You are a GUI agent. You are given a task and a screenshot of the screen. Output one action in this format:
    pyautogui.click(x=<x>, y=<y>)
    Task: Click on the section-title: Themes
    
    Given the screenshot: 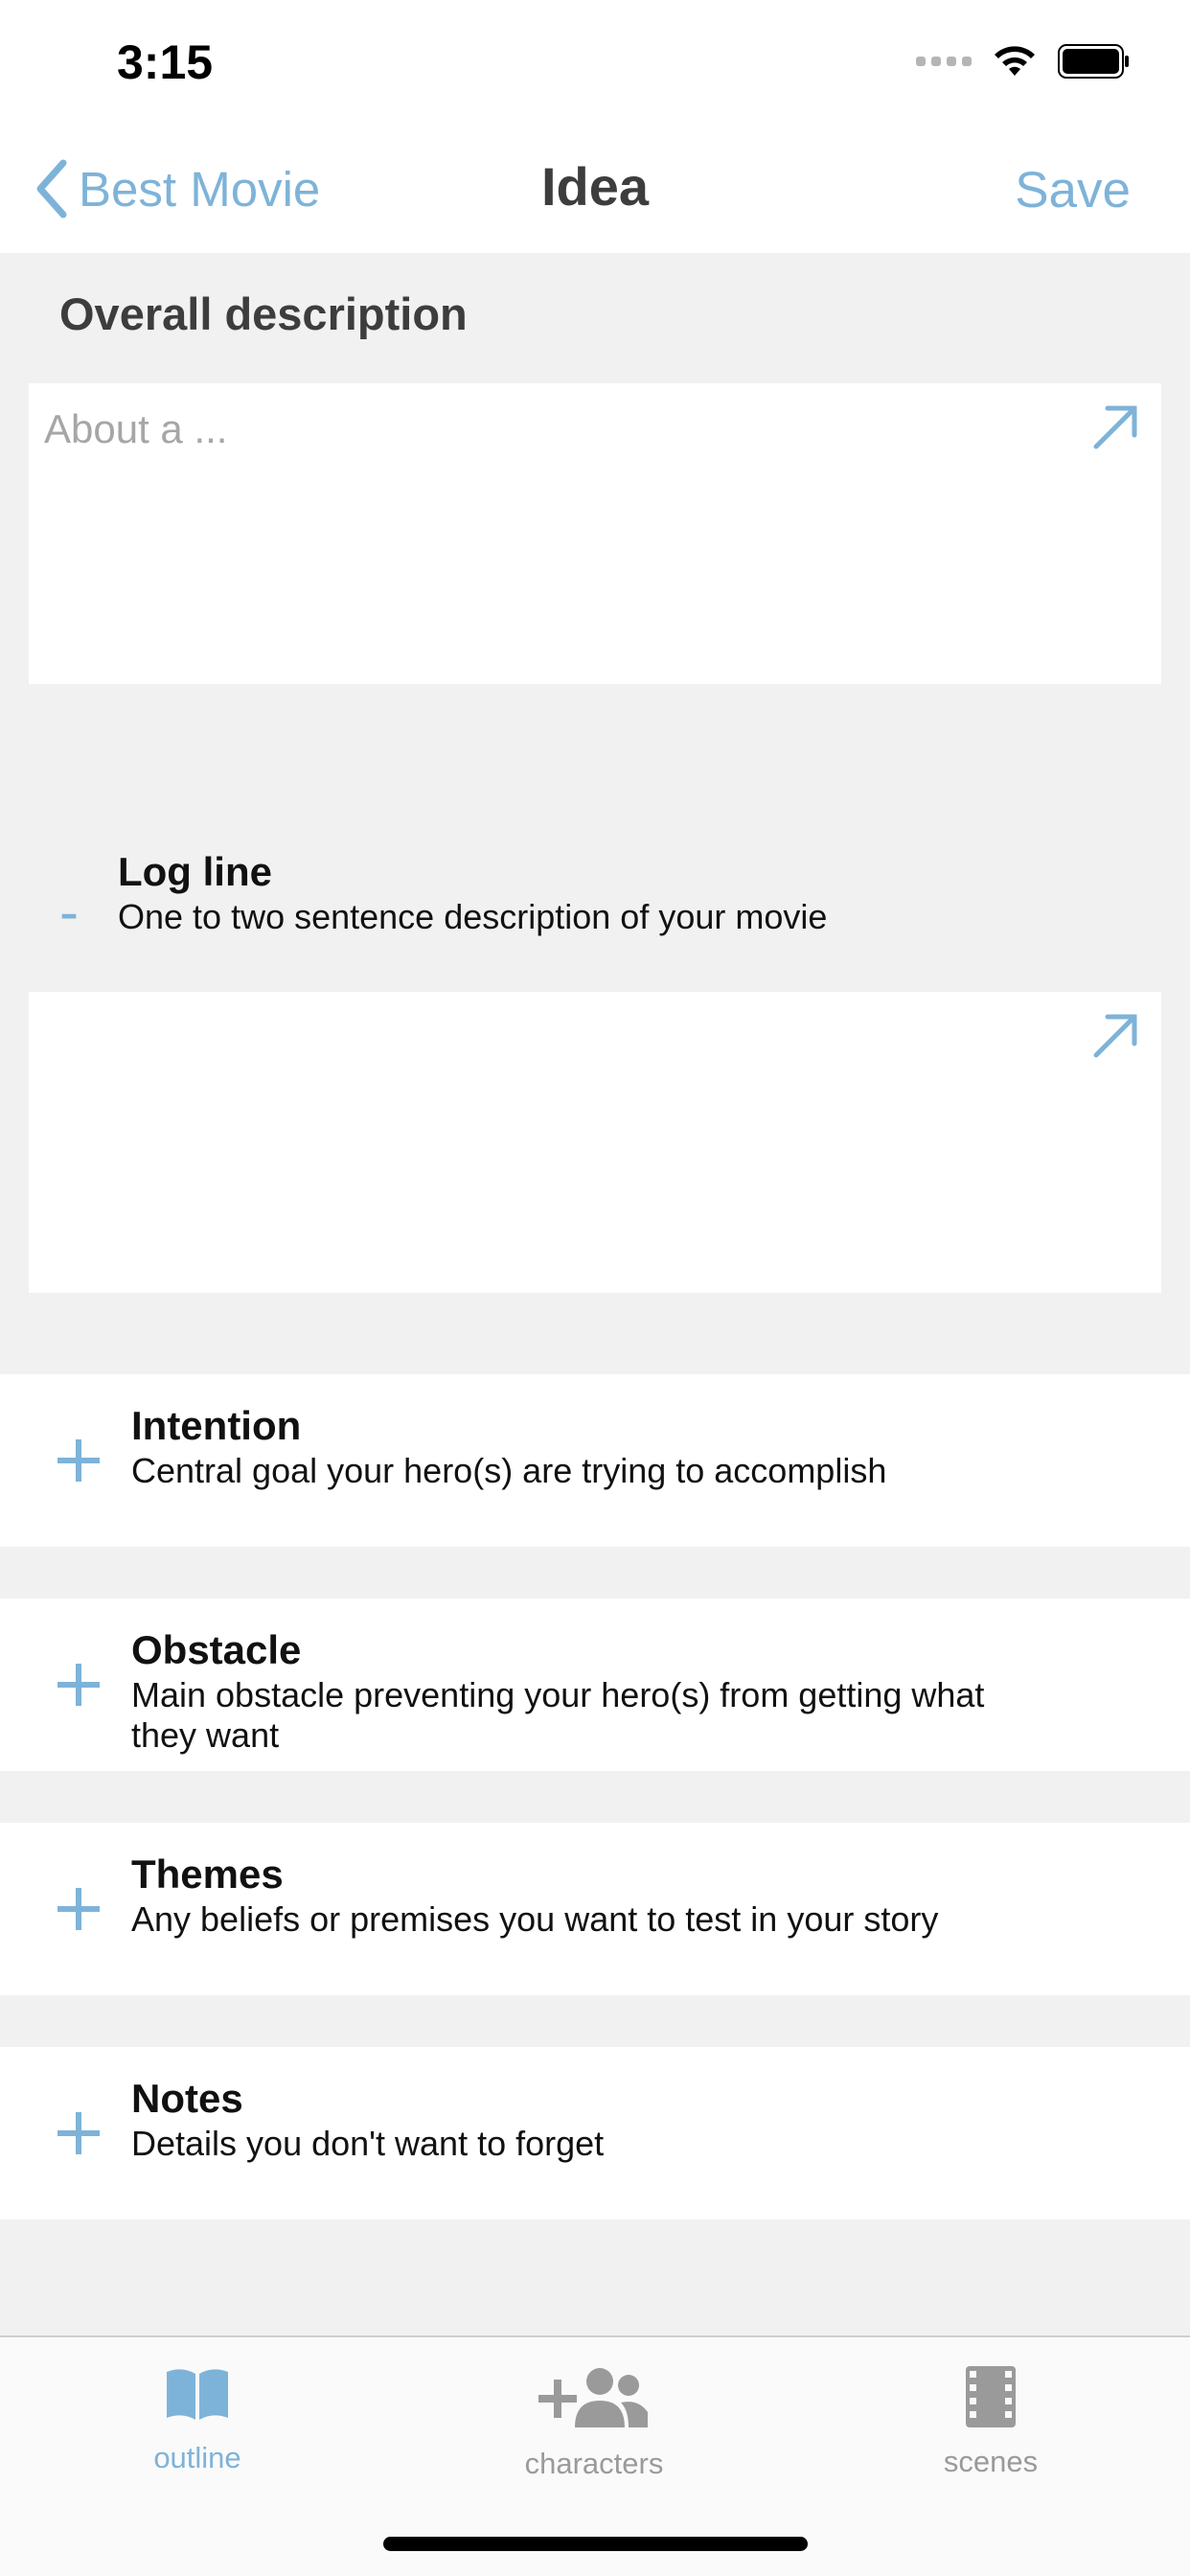 What is the action you would take?
    pyautogui.click(x=207, y=1874)
    